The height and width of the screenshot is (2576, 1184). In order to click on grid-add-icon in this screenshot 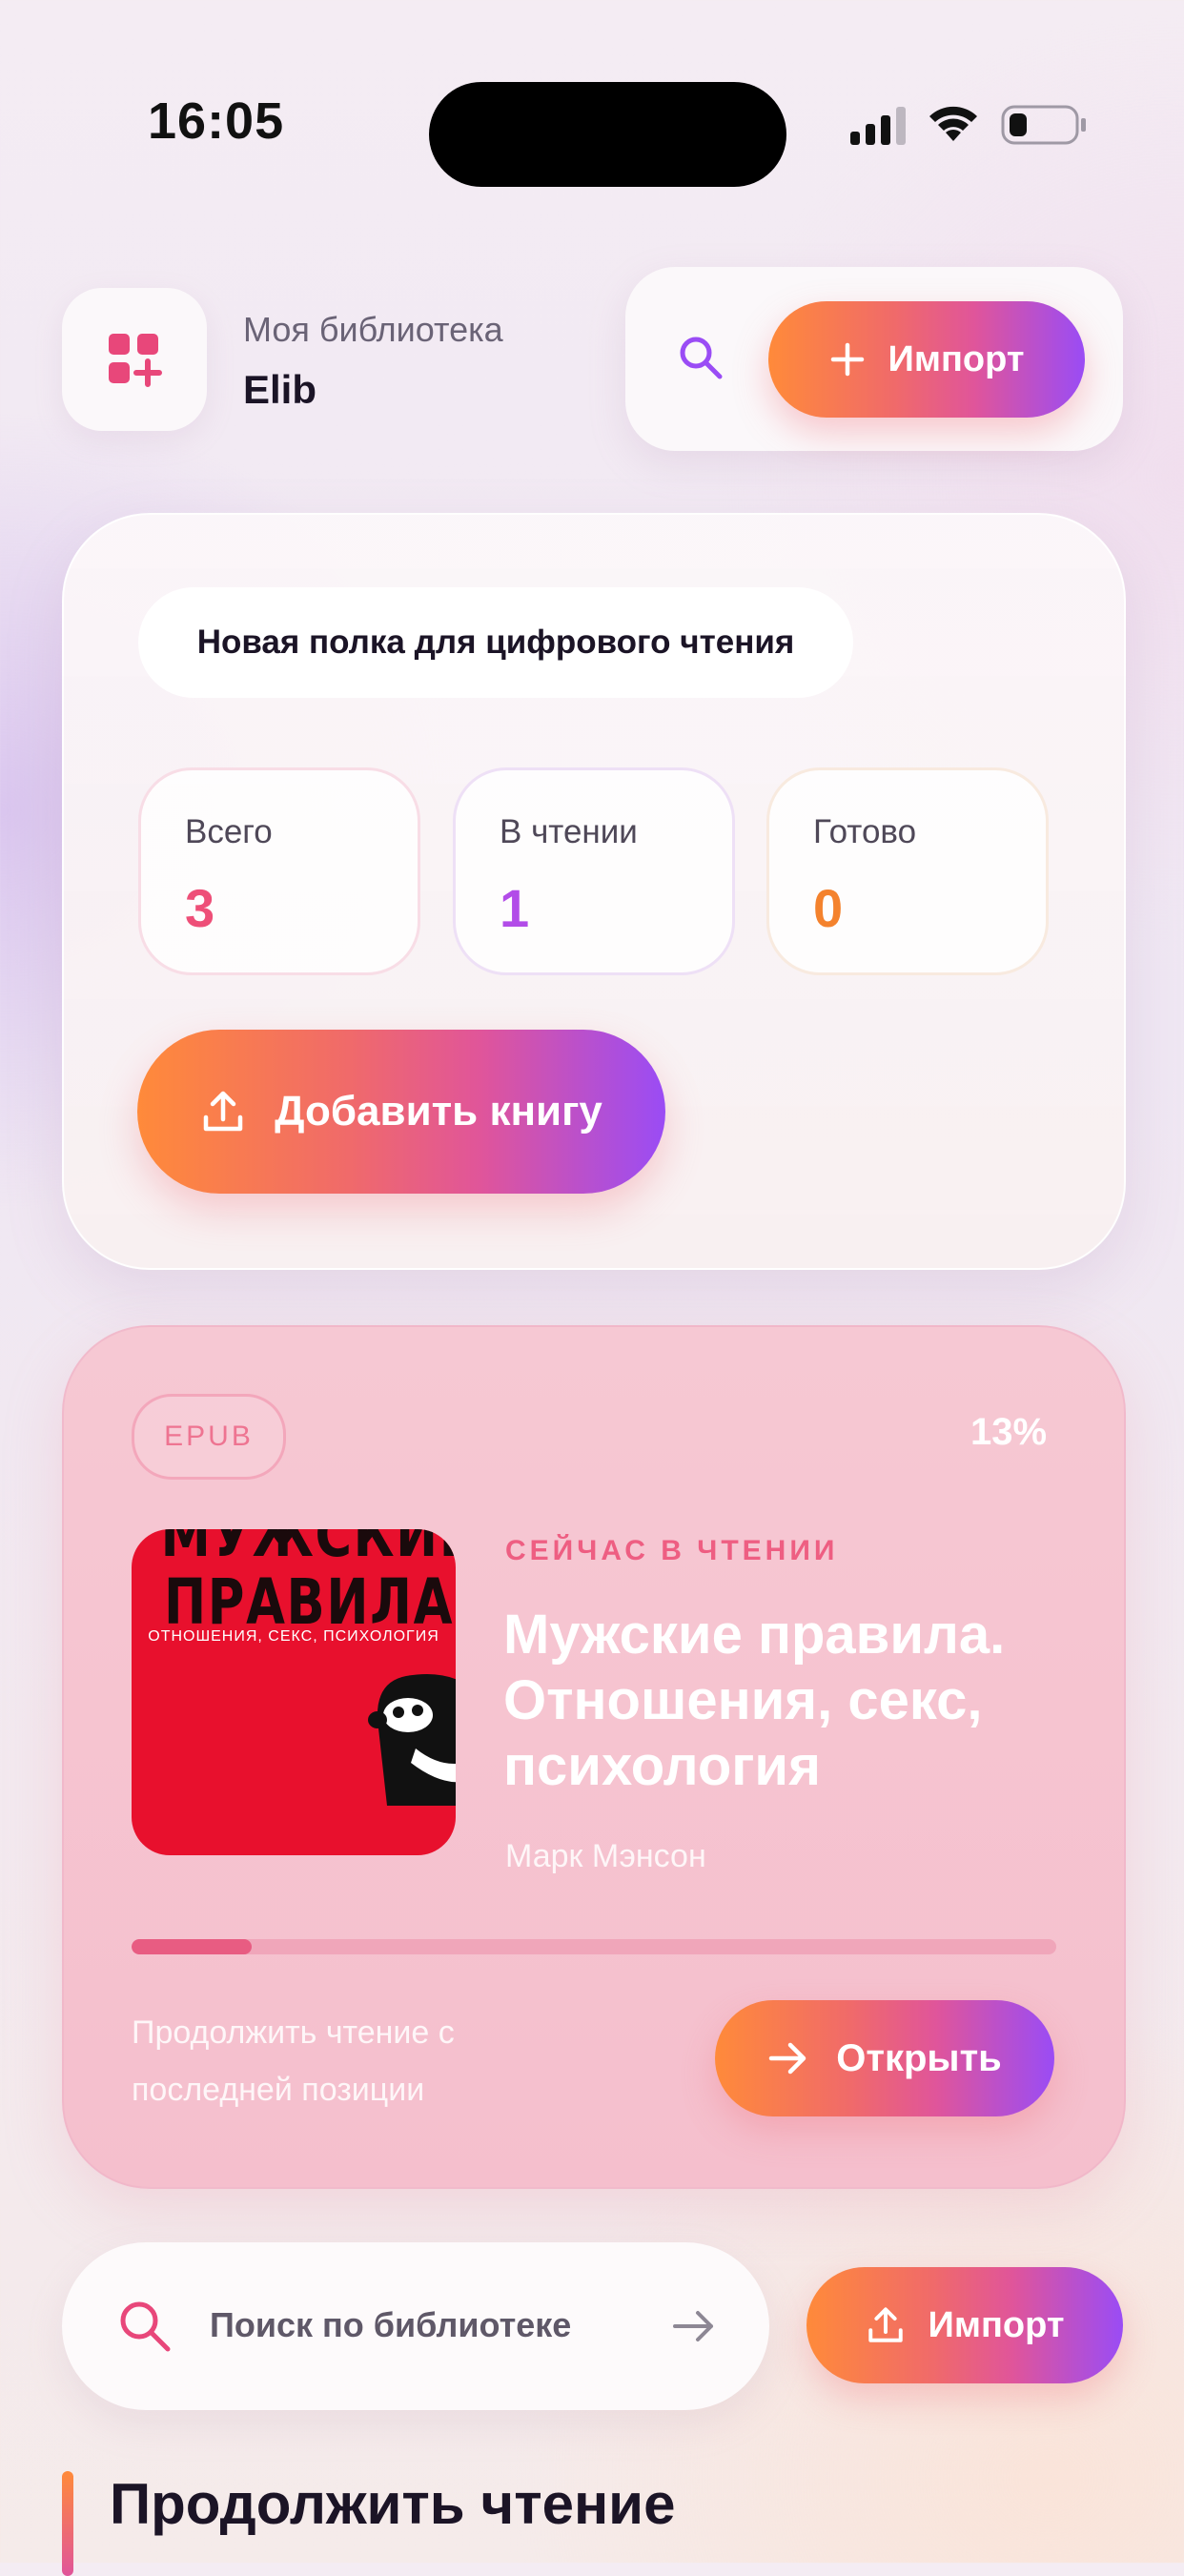, I will do `click(135, 360)`.